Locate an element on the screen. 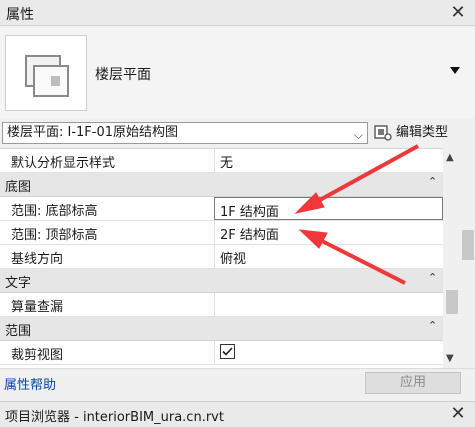 The image size is (475, 427). chevron-down-icon: ⌵ is located at coordinates (358, 135).